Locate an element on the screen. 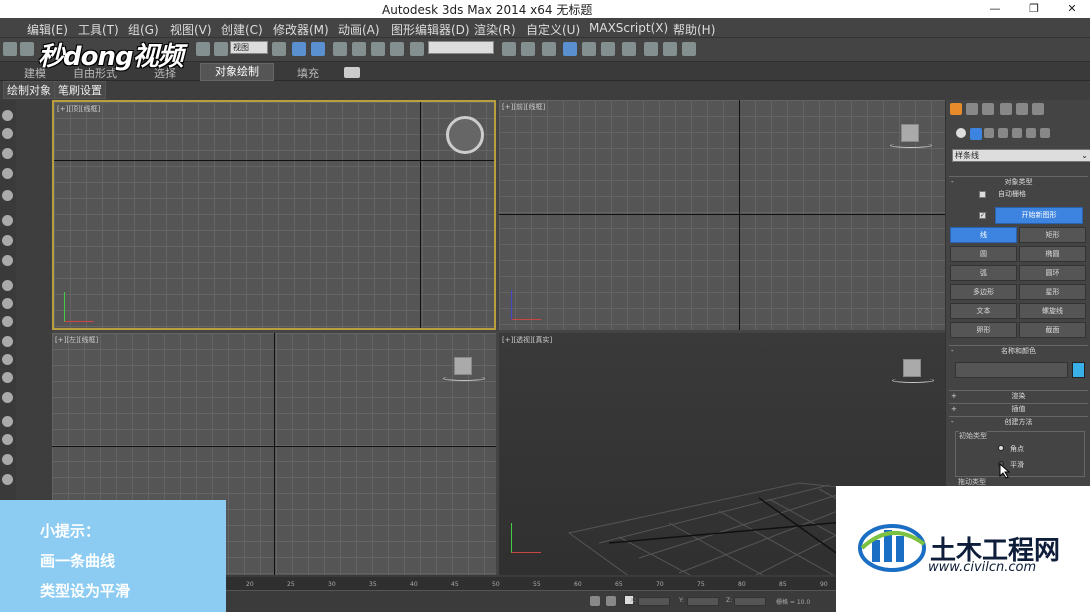 Image resolution: width=1090 pixels, height=612 pixels. menu-animation: 动画(A) is located at coordinates (359, 29).